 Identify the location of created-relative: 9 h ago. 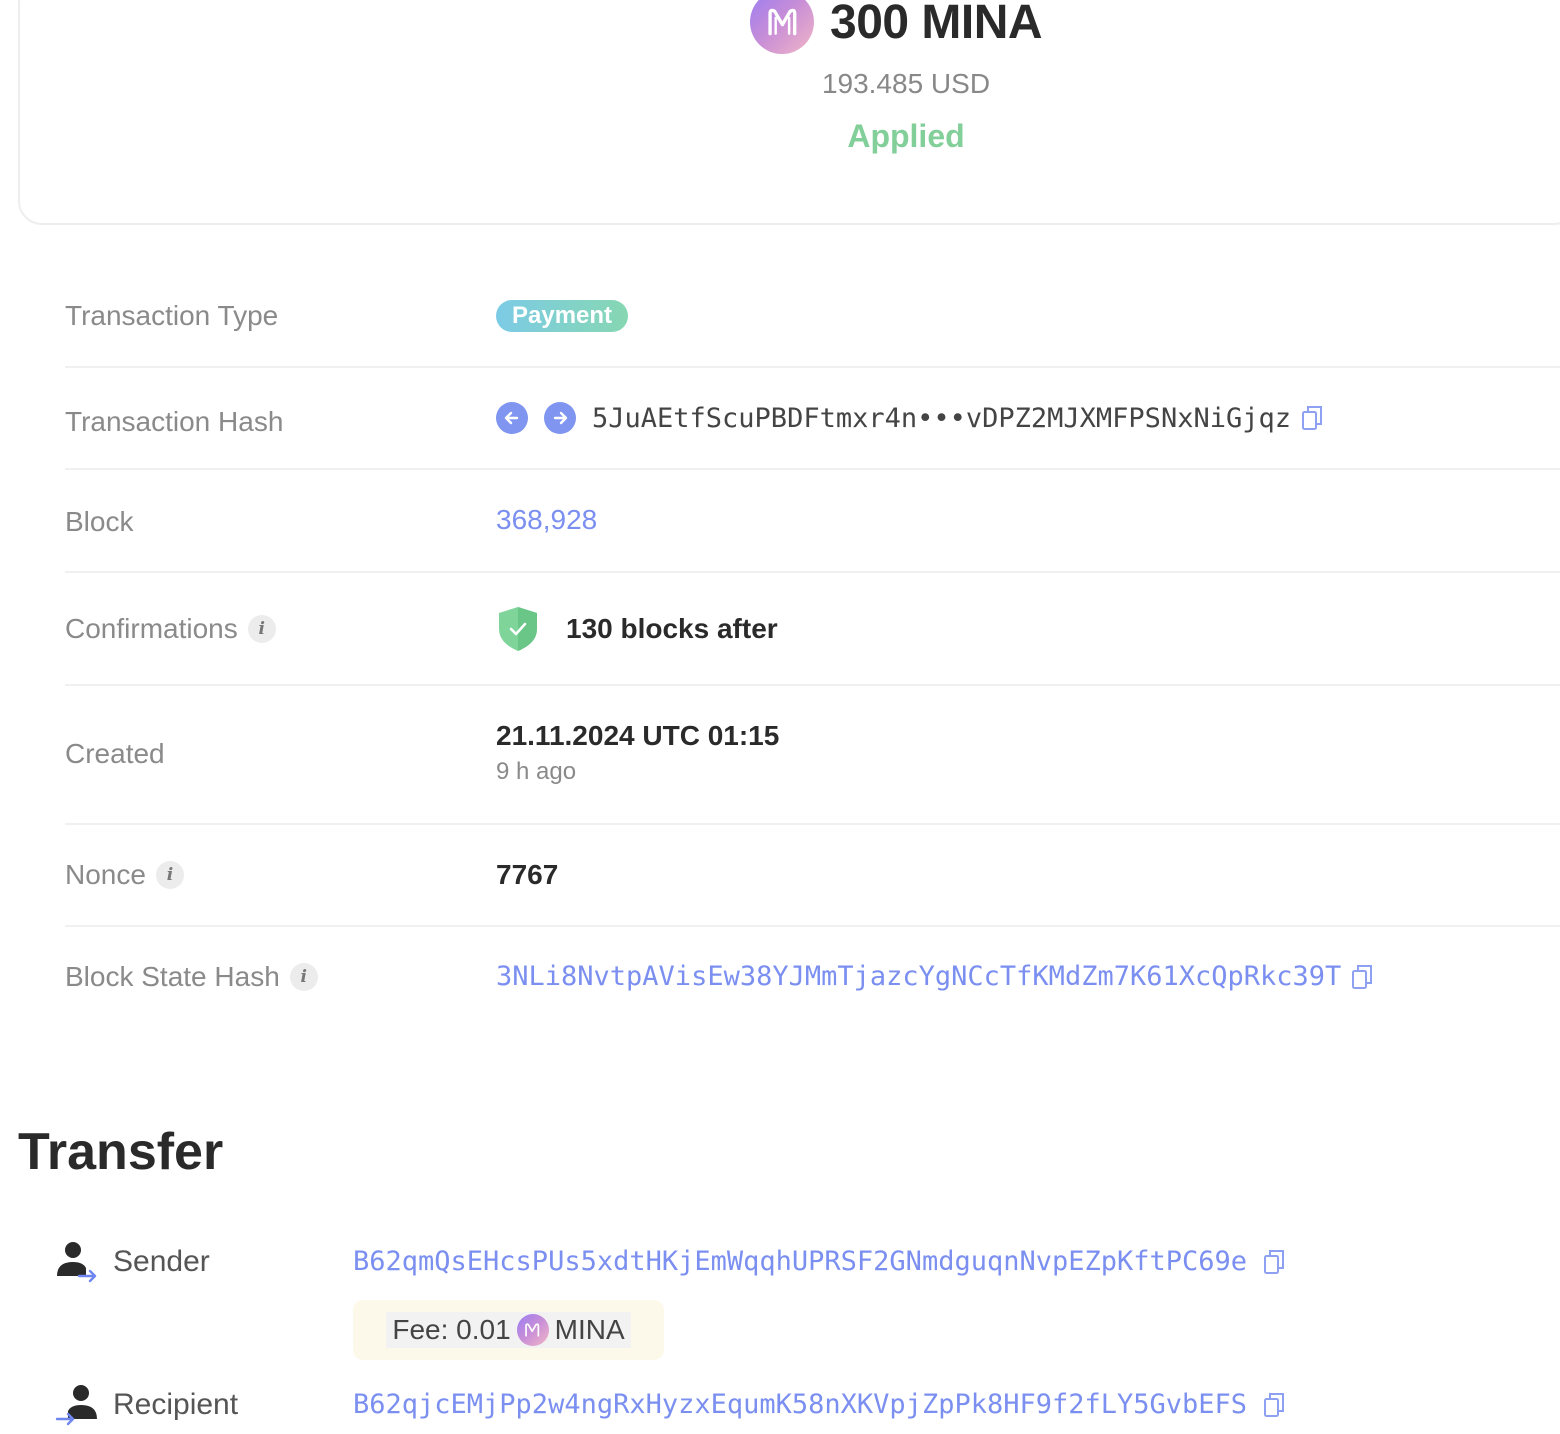
(536, 771).